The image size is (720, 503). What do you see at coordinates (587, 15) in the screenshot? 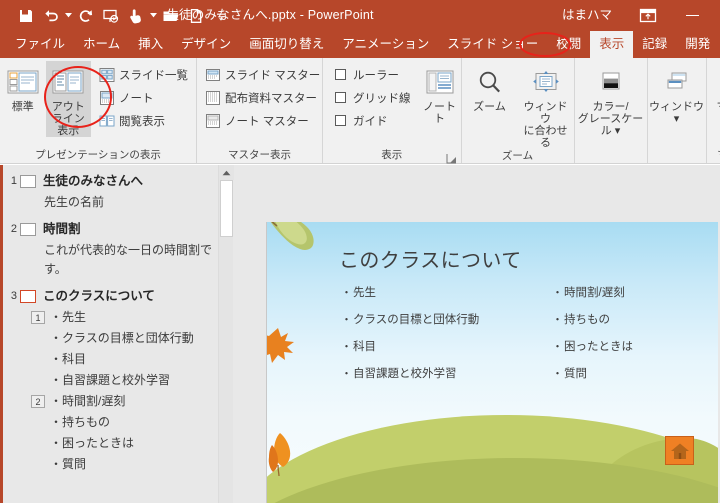
I see `account-name: はまハマ` at bounding box center [587, 15].